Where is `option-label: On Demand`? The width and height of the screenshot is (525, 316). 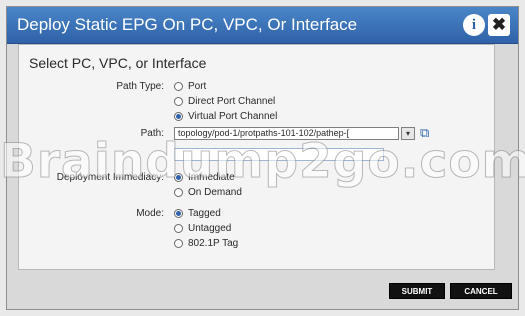 option-label: On Demand is located at coordinates (215, 192).